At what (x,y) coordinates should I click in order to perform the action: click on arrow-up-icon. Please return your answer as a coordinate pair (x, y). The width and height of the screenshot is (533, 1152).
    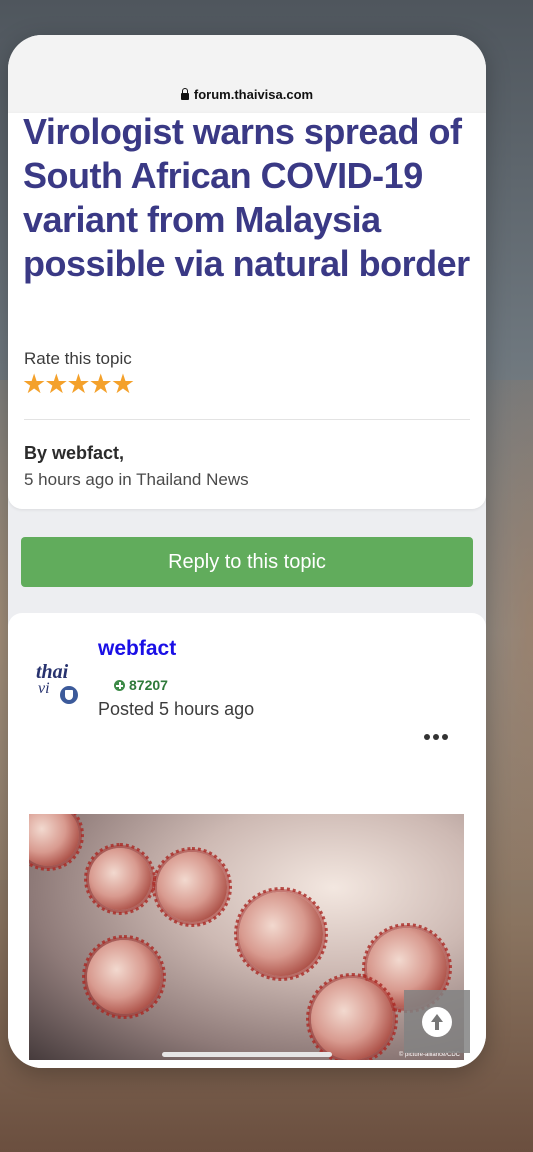
    Looking at the image, I should click on (437, 1022).